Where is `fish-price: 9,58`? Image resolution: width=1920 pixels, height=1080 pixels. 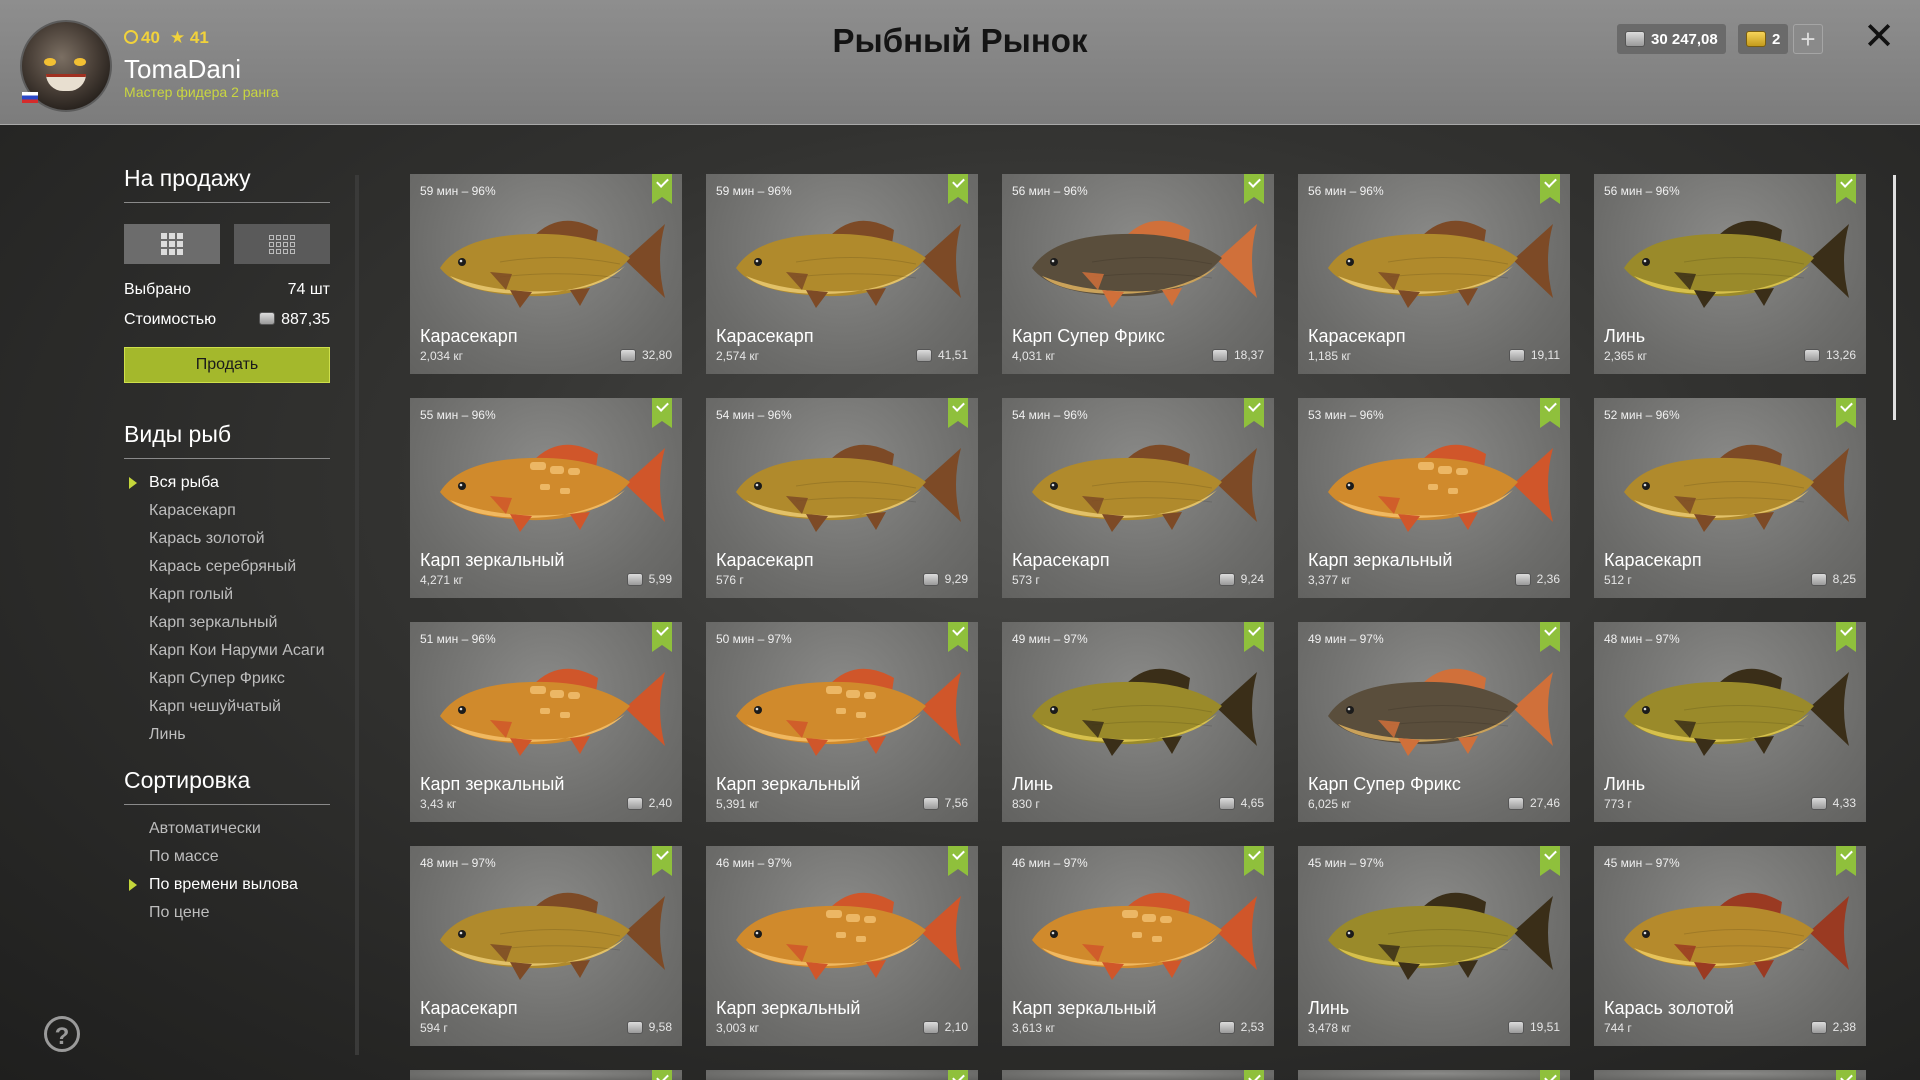
fish-price: 9,58 is located at coordinates (649, 1027).